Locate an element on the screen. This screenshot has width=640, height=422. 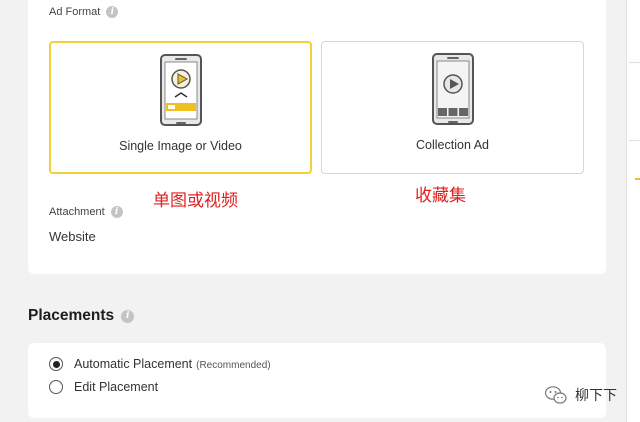
phone-collection-icon is located at coordinates (452, 89).